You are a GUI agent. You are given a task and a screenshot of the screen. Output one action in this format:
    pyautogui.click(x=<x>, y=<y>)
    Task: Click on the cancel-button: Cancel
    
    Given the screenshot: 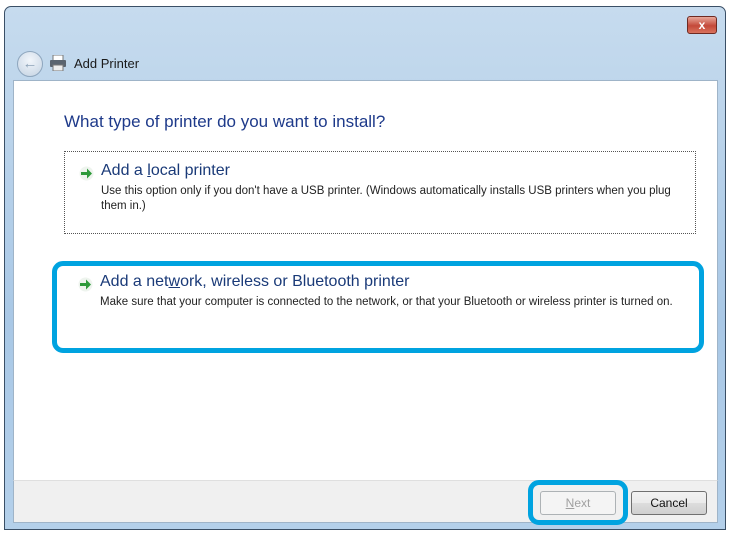 What is the action you would take?
    pyautogui.click(x=669, y=503)
    